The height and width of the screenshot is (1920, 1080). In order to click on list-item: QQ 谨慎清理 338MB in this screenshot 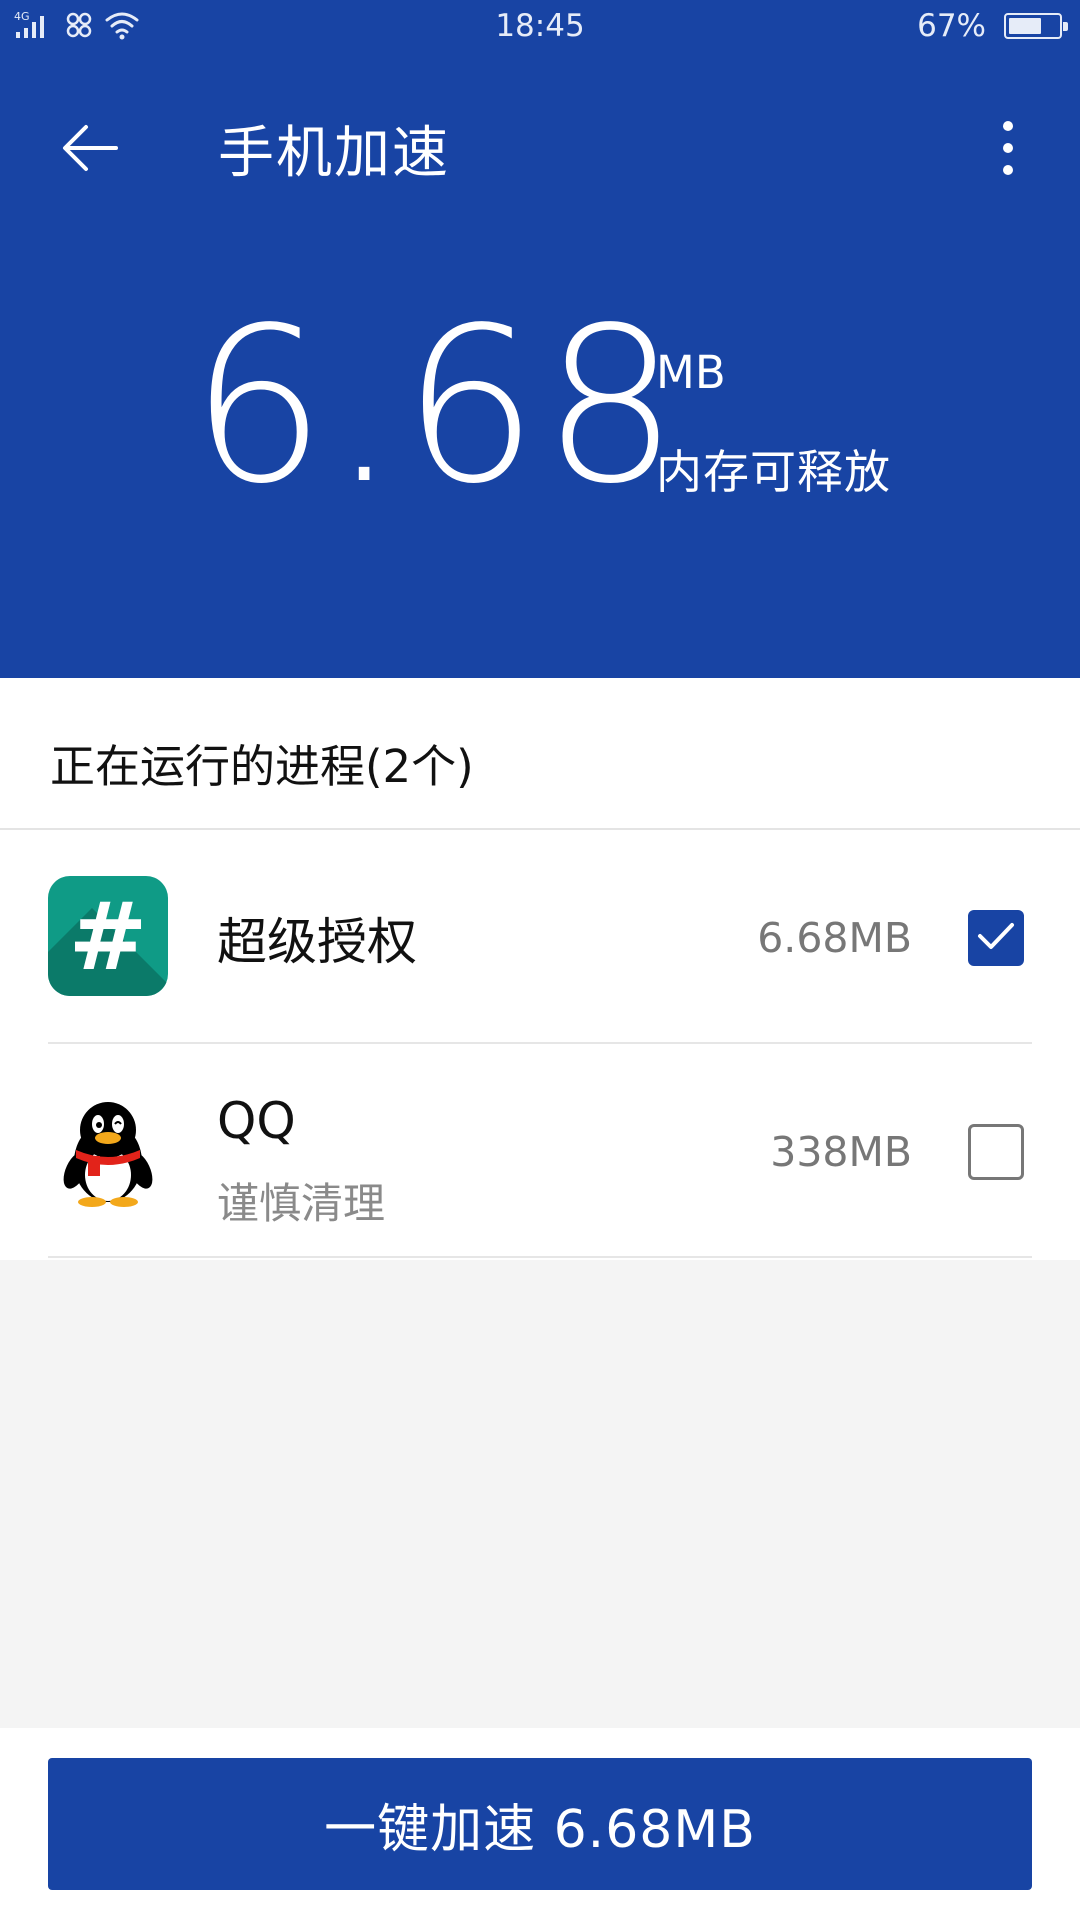, I will do `click(540, 1151)`.